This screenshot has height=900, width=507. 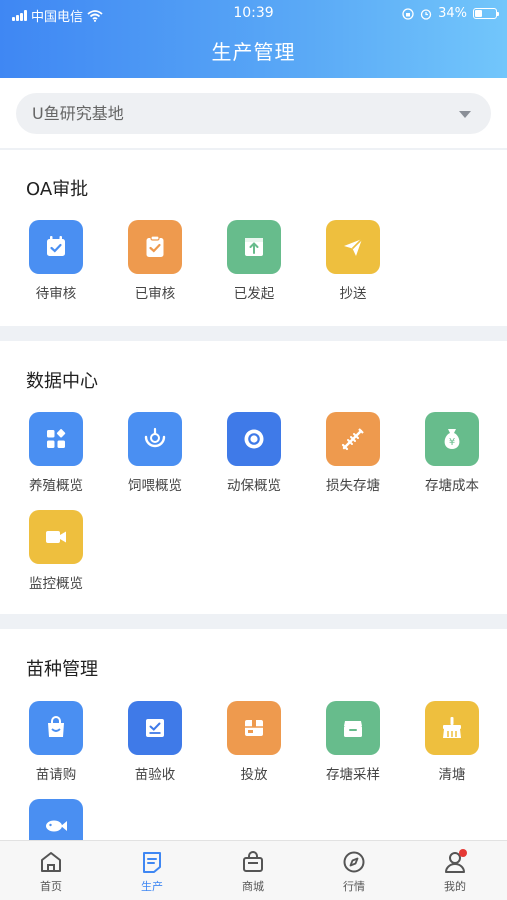 I want to click on upload-box-icon, so click(x=254, y=247).